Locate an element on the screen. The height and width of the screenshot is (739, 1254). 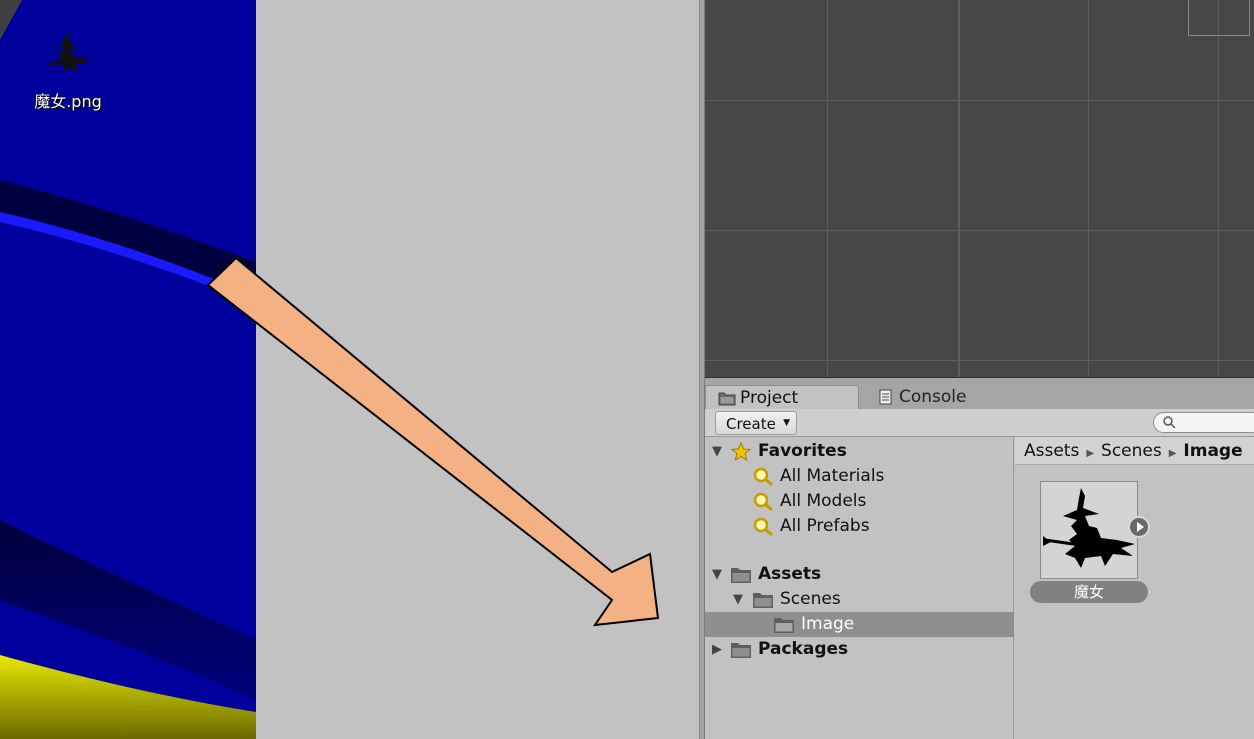
desktop-file-icon: 魔女.png is located at coordinates (68, 70).